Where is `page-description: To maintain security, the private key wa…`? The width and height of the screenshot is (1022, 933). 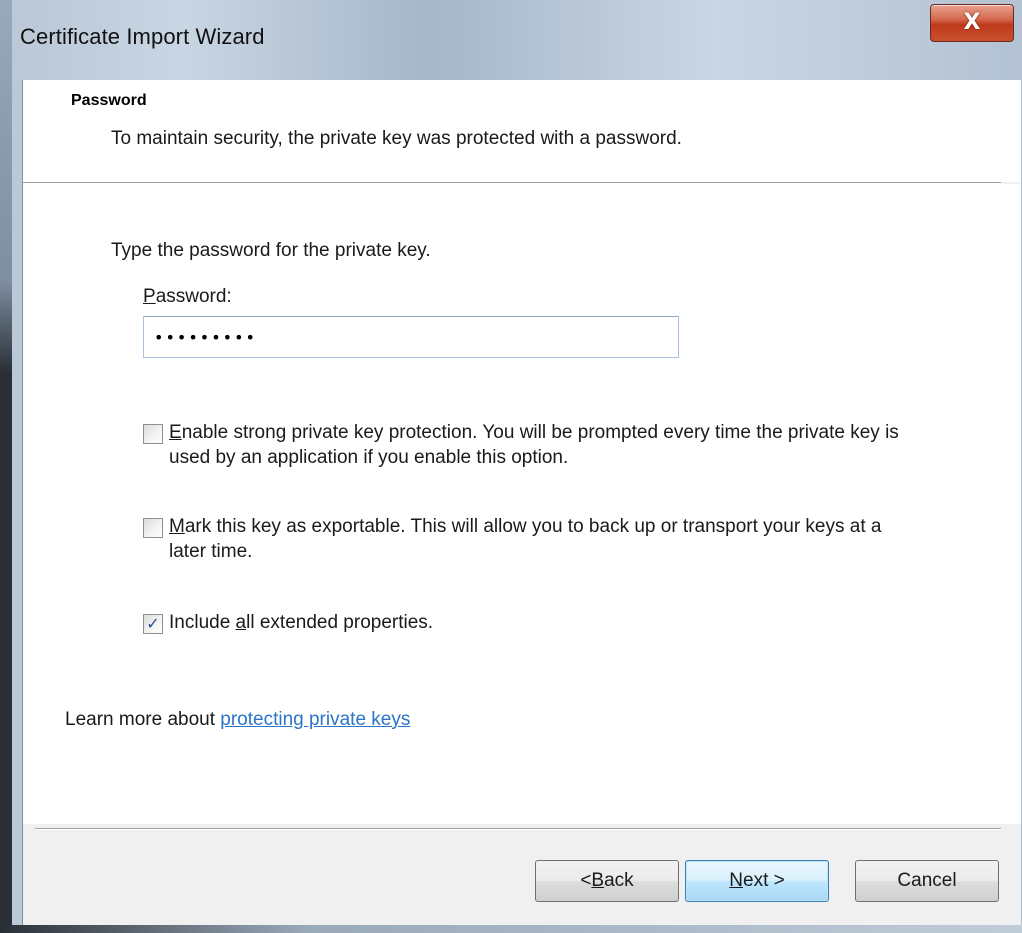
page-description: To maintain security, the private key wa… is located at coordinates (396, 138).